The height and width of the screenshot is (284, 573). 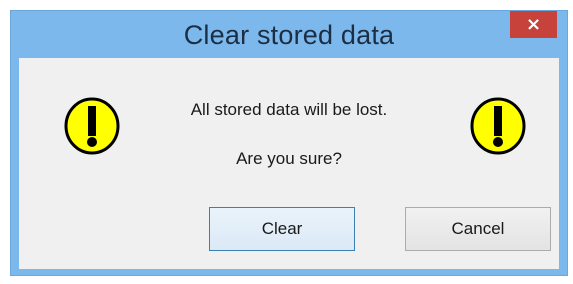 I want to click on dialog-title: Clear stored data, so click(x=289, y=35).